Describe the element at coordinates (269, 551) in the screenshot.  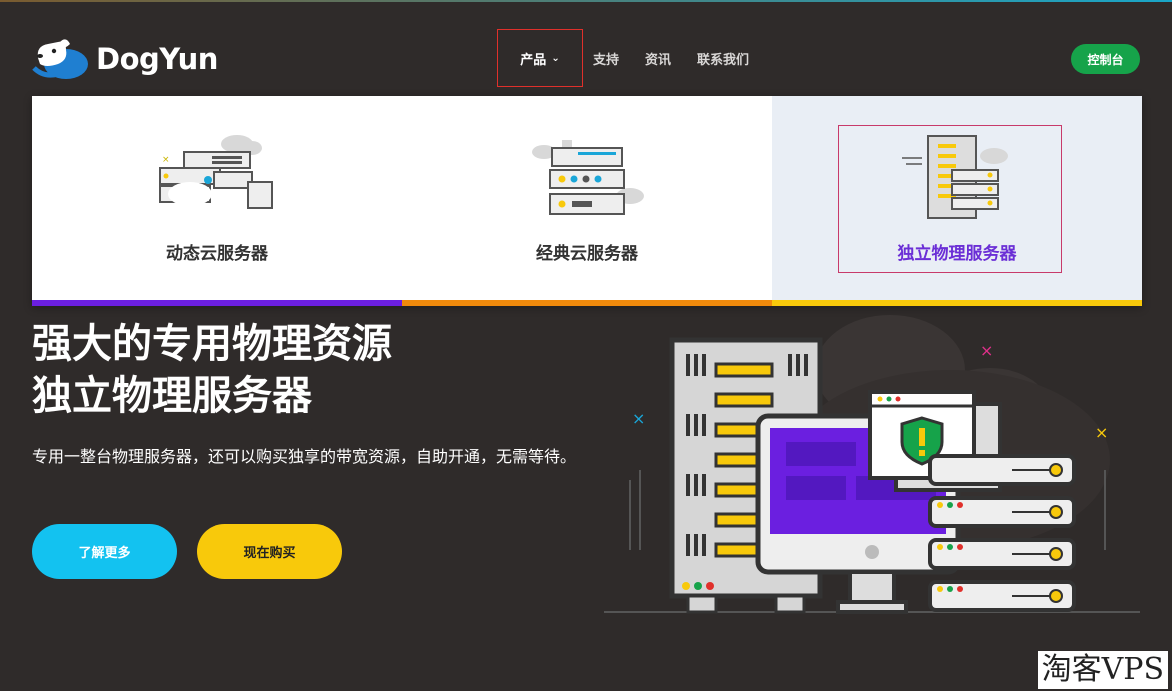
I see `buy-now-button: 现在购买` at that location.